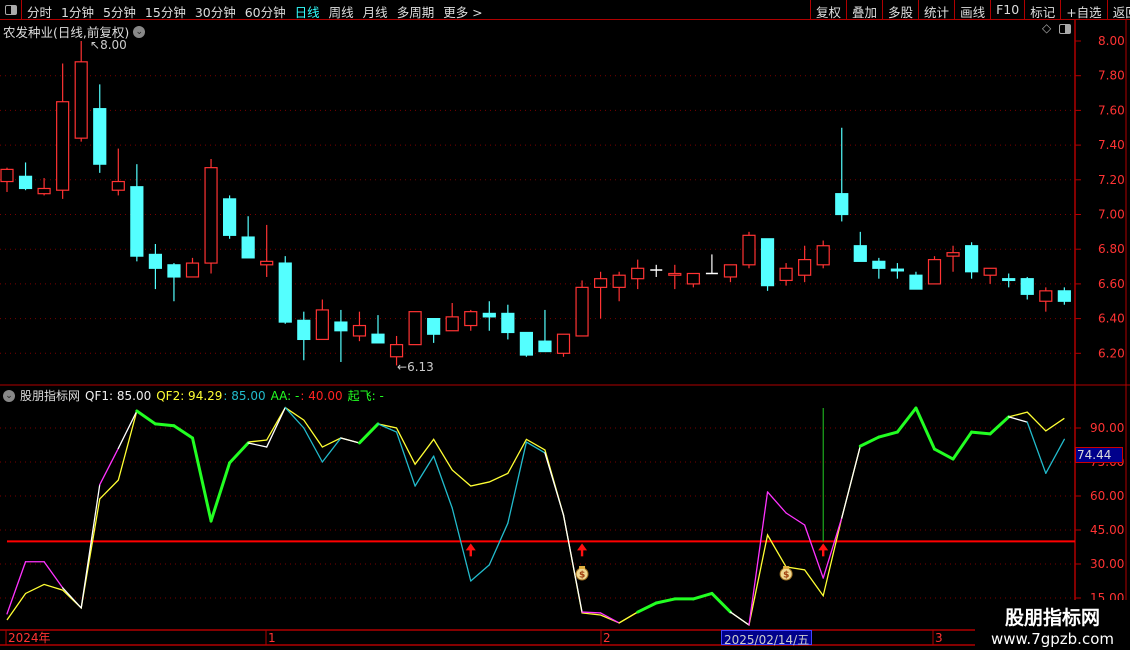 The image size is (1130, 650). I want to click on price-tick-label: 8.00, so click(1111, 41).